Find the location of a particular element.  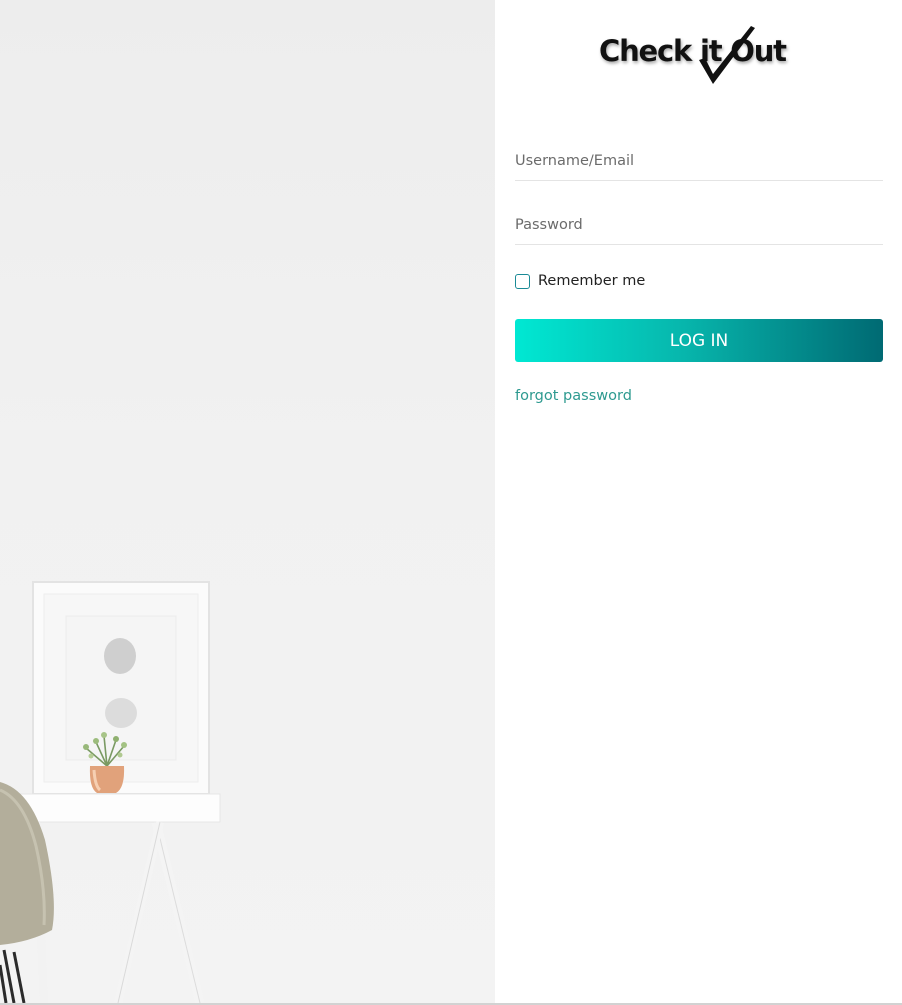

room-illustration is located at coordinates (110, 792).